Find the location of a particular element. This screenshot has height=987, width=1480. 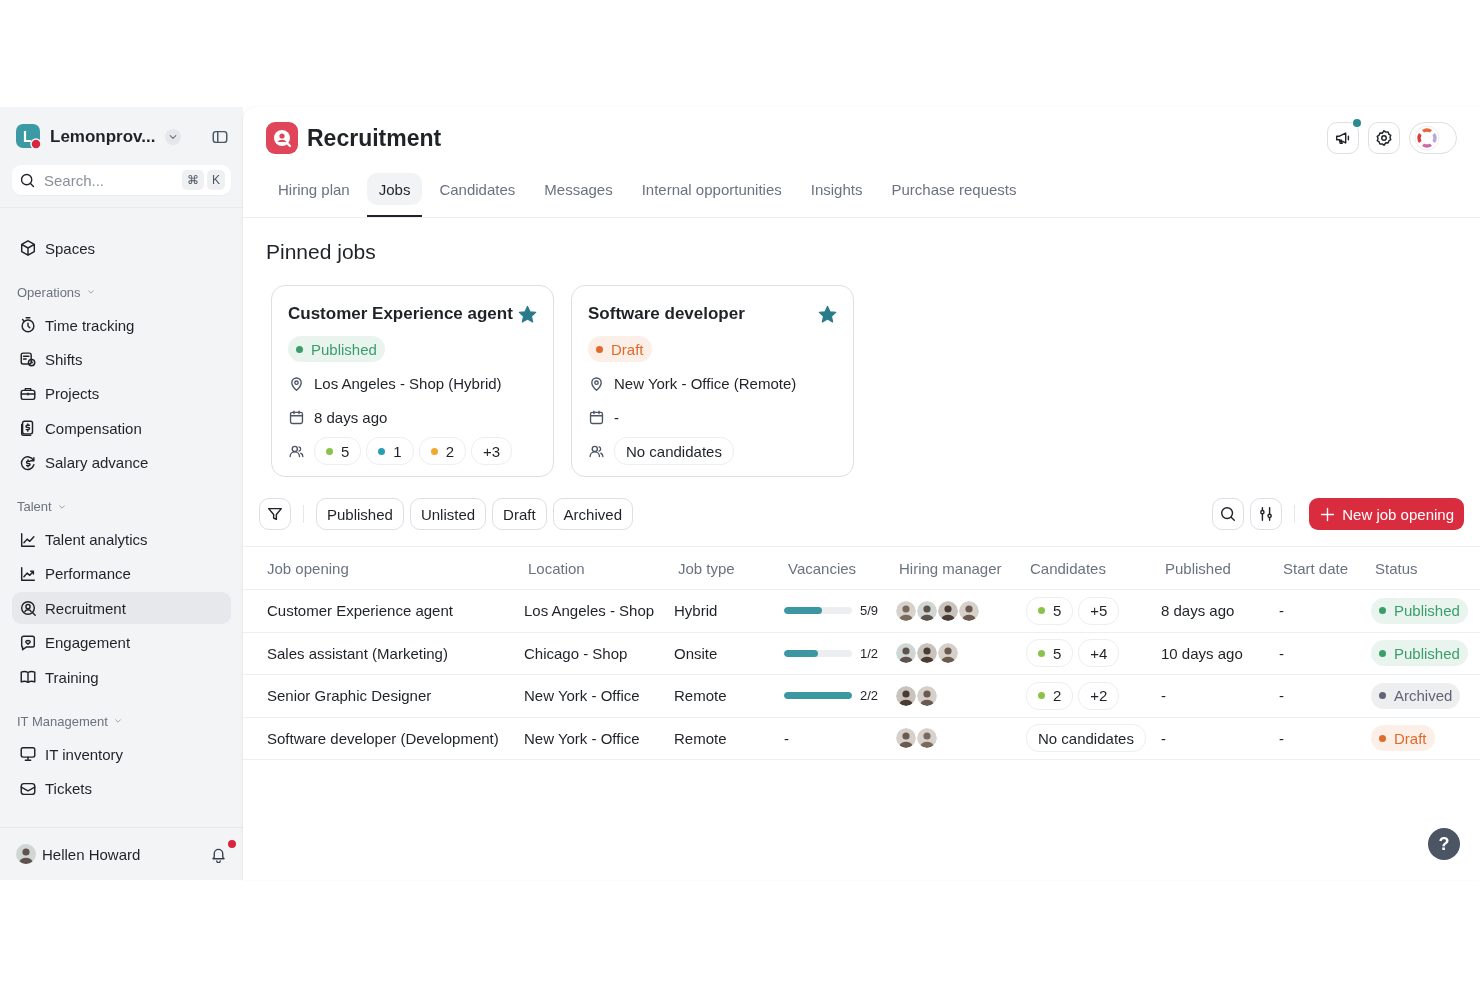

tab: Purchase requests is located at coordinates (954, 189).